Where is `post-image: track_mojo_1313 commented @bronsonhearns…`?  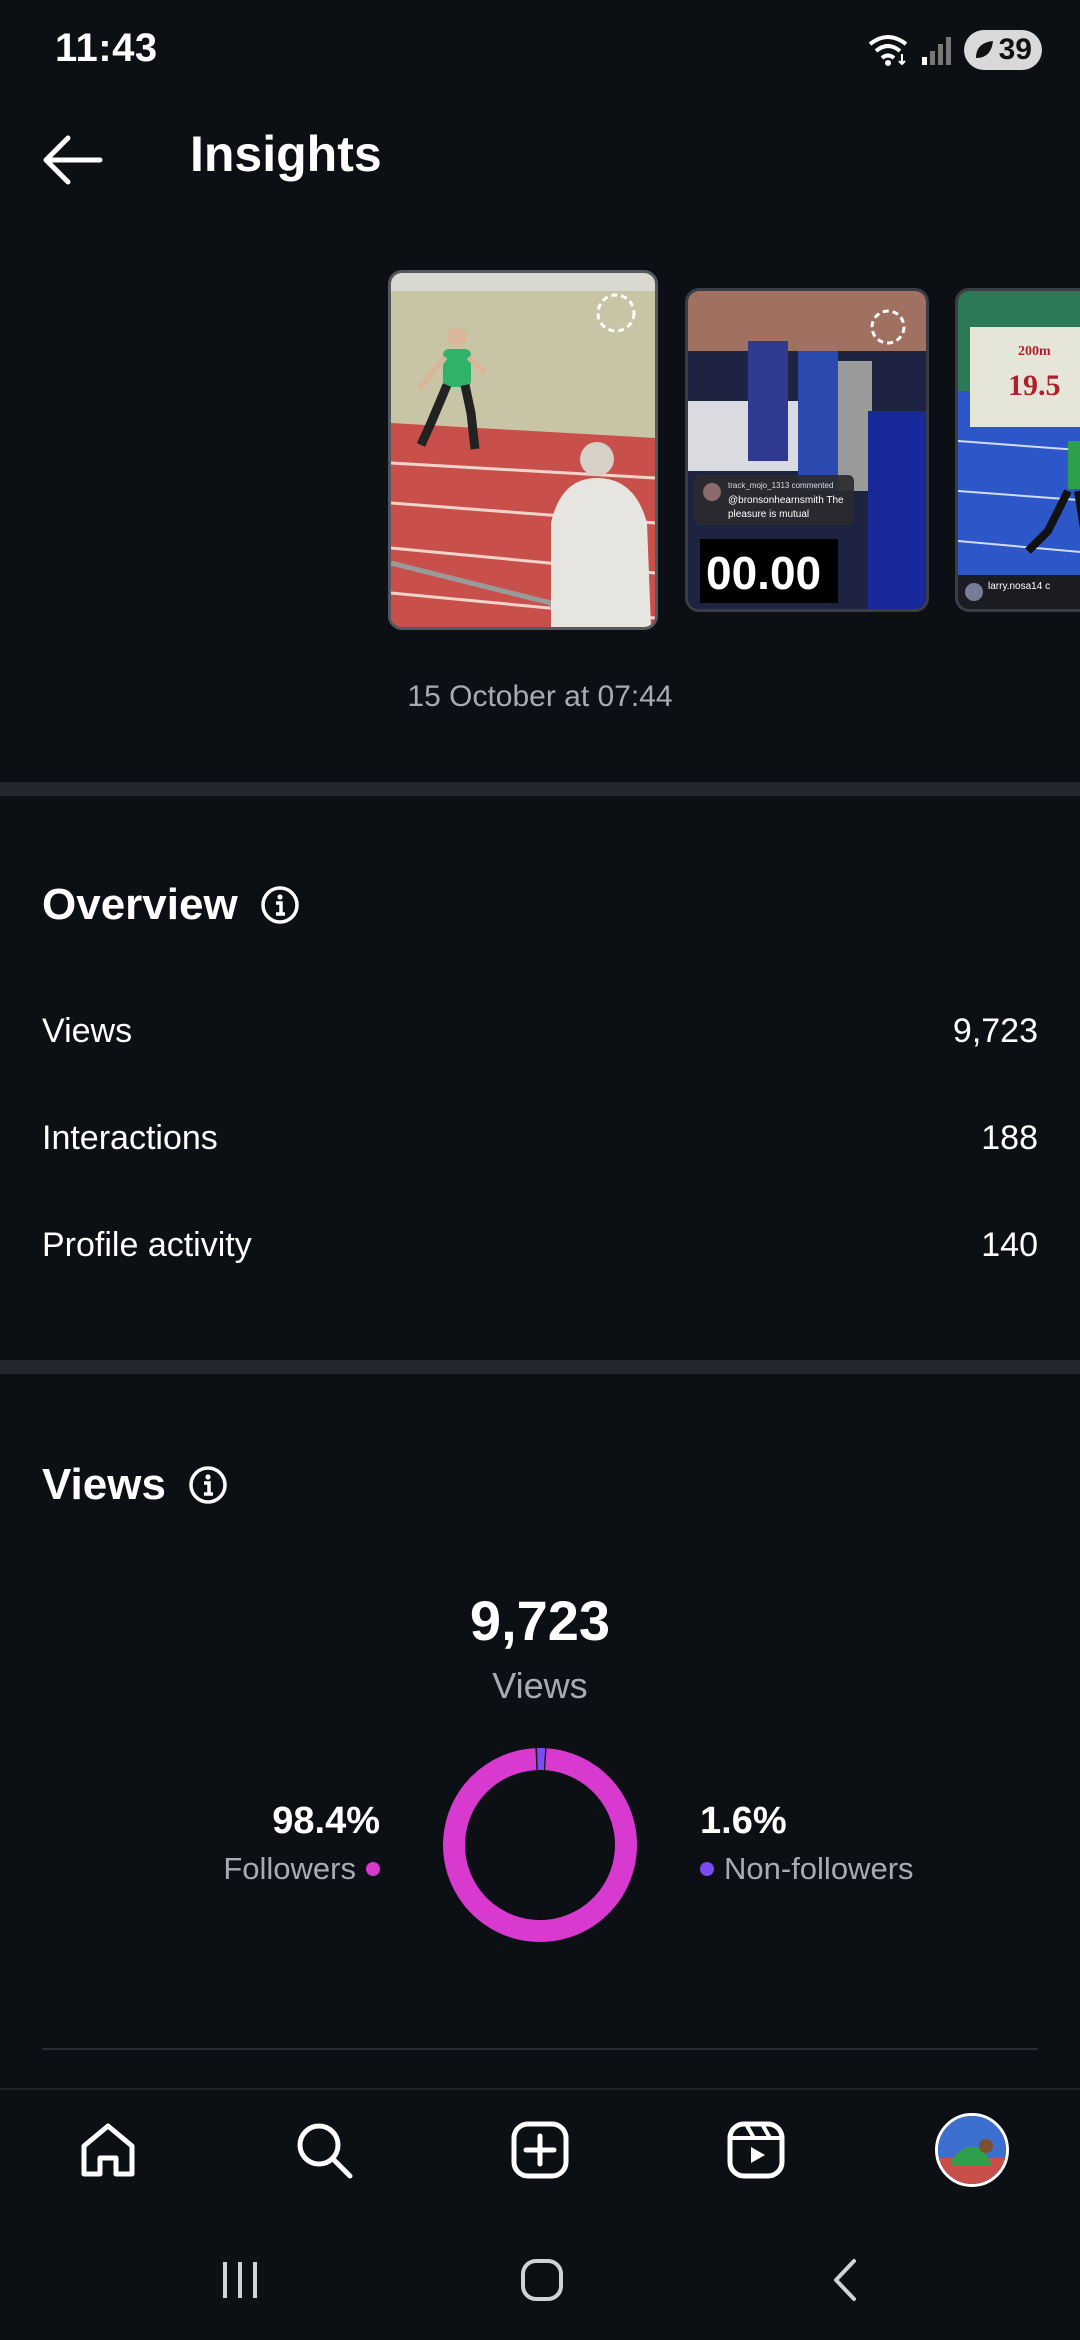 post-image: track_mojo_1313 commented @bronsonhearns… is located at coordinates (807, 450).